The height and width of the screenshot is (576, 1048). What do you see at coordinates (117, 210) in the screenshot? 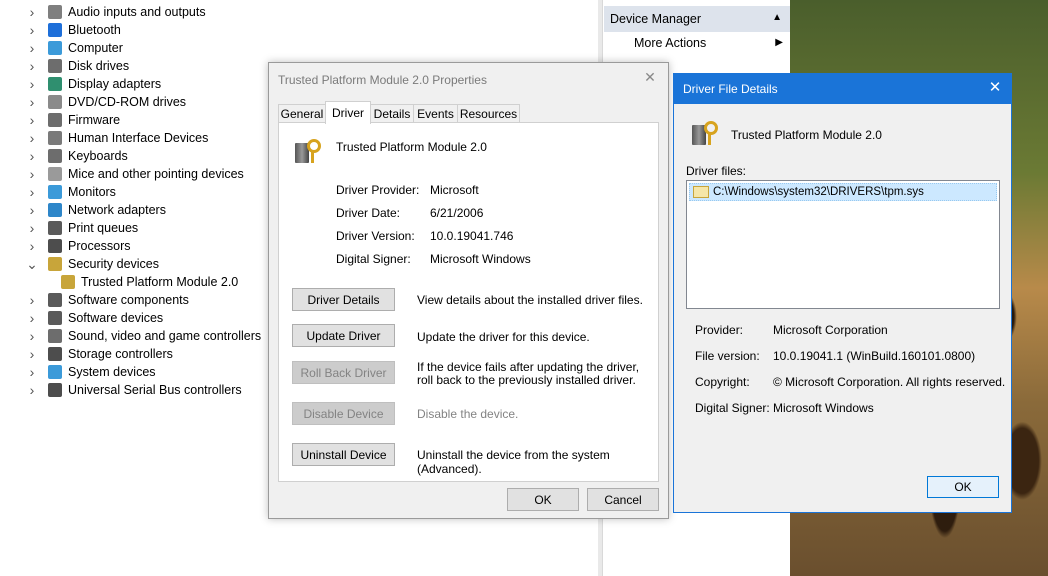
I see `tree-item-label: Network adapters` at bounding box center [117, 210].